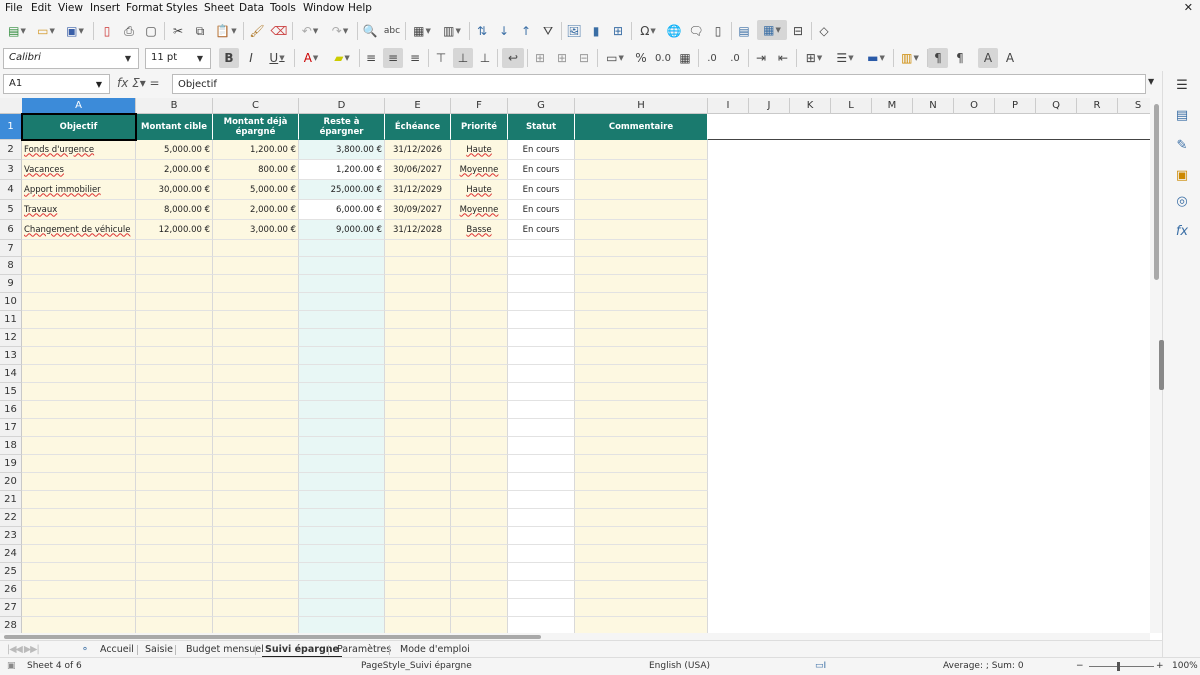  What do you see at coordinates (728, 106) in the screenshot?
I see `column-header: I` at bounding box center [728, 106].